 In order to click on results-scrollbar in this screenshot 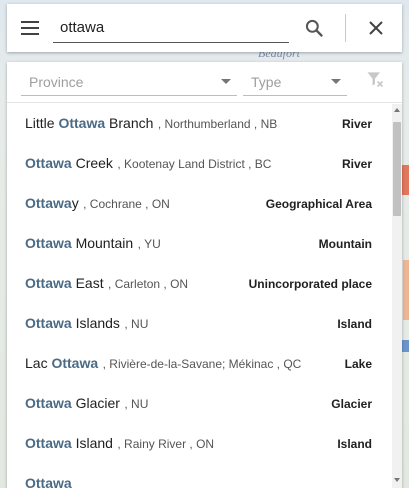, I will do `click(397, 296)`.